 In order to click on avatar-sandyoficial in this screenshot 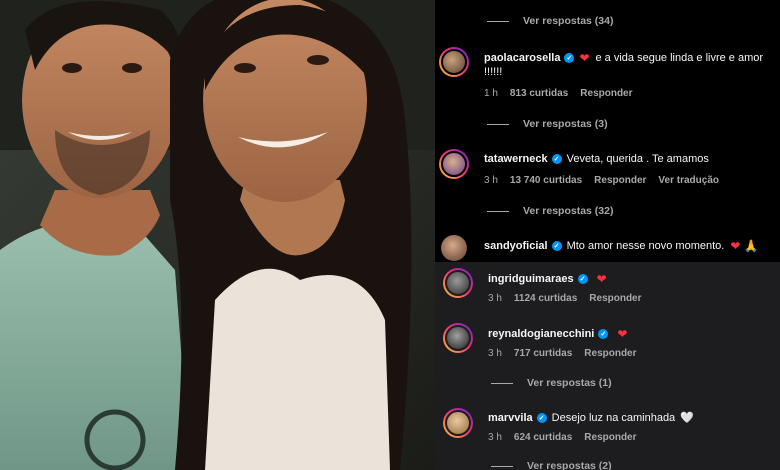, I will do `click(454, 248)`.